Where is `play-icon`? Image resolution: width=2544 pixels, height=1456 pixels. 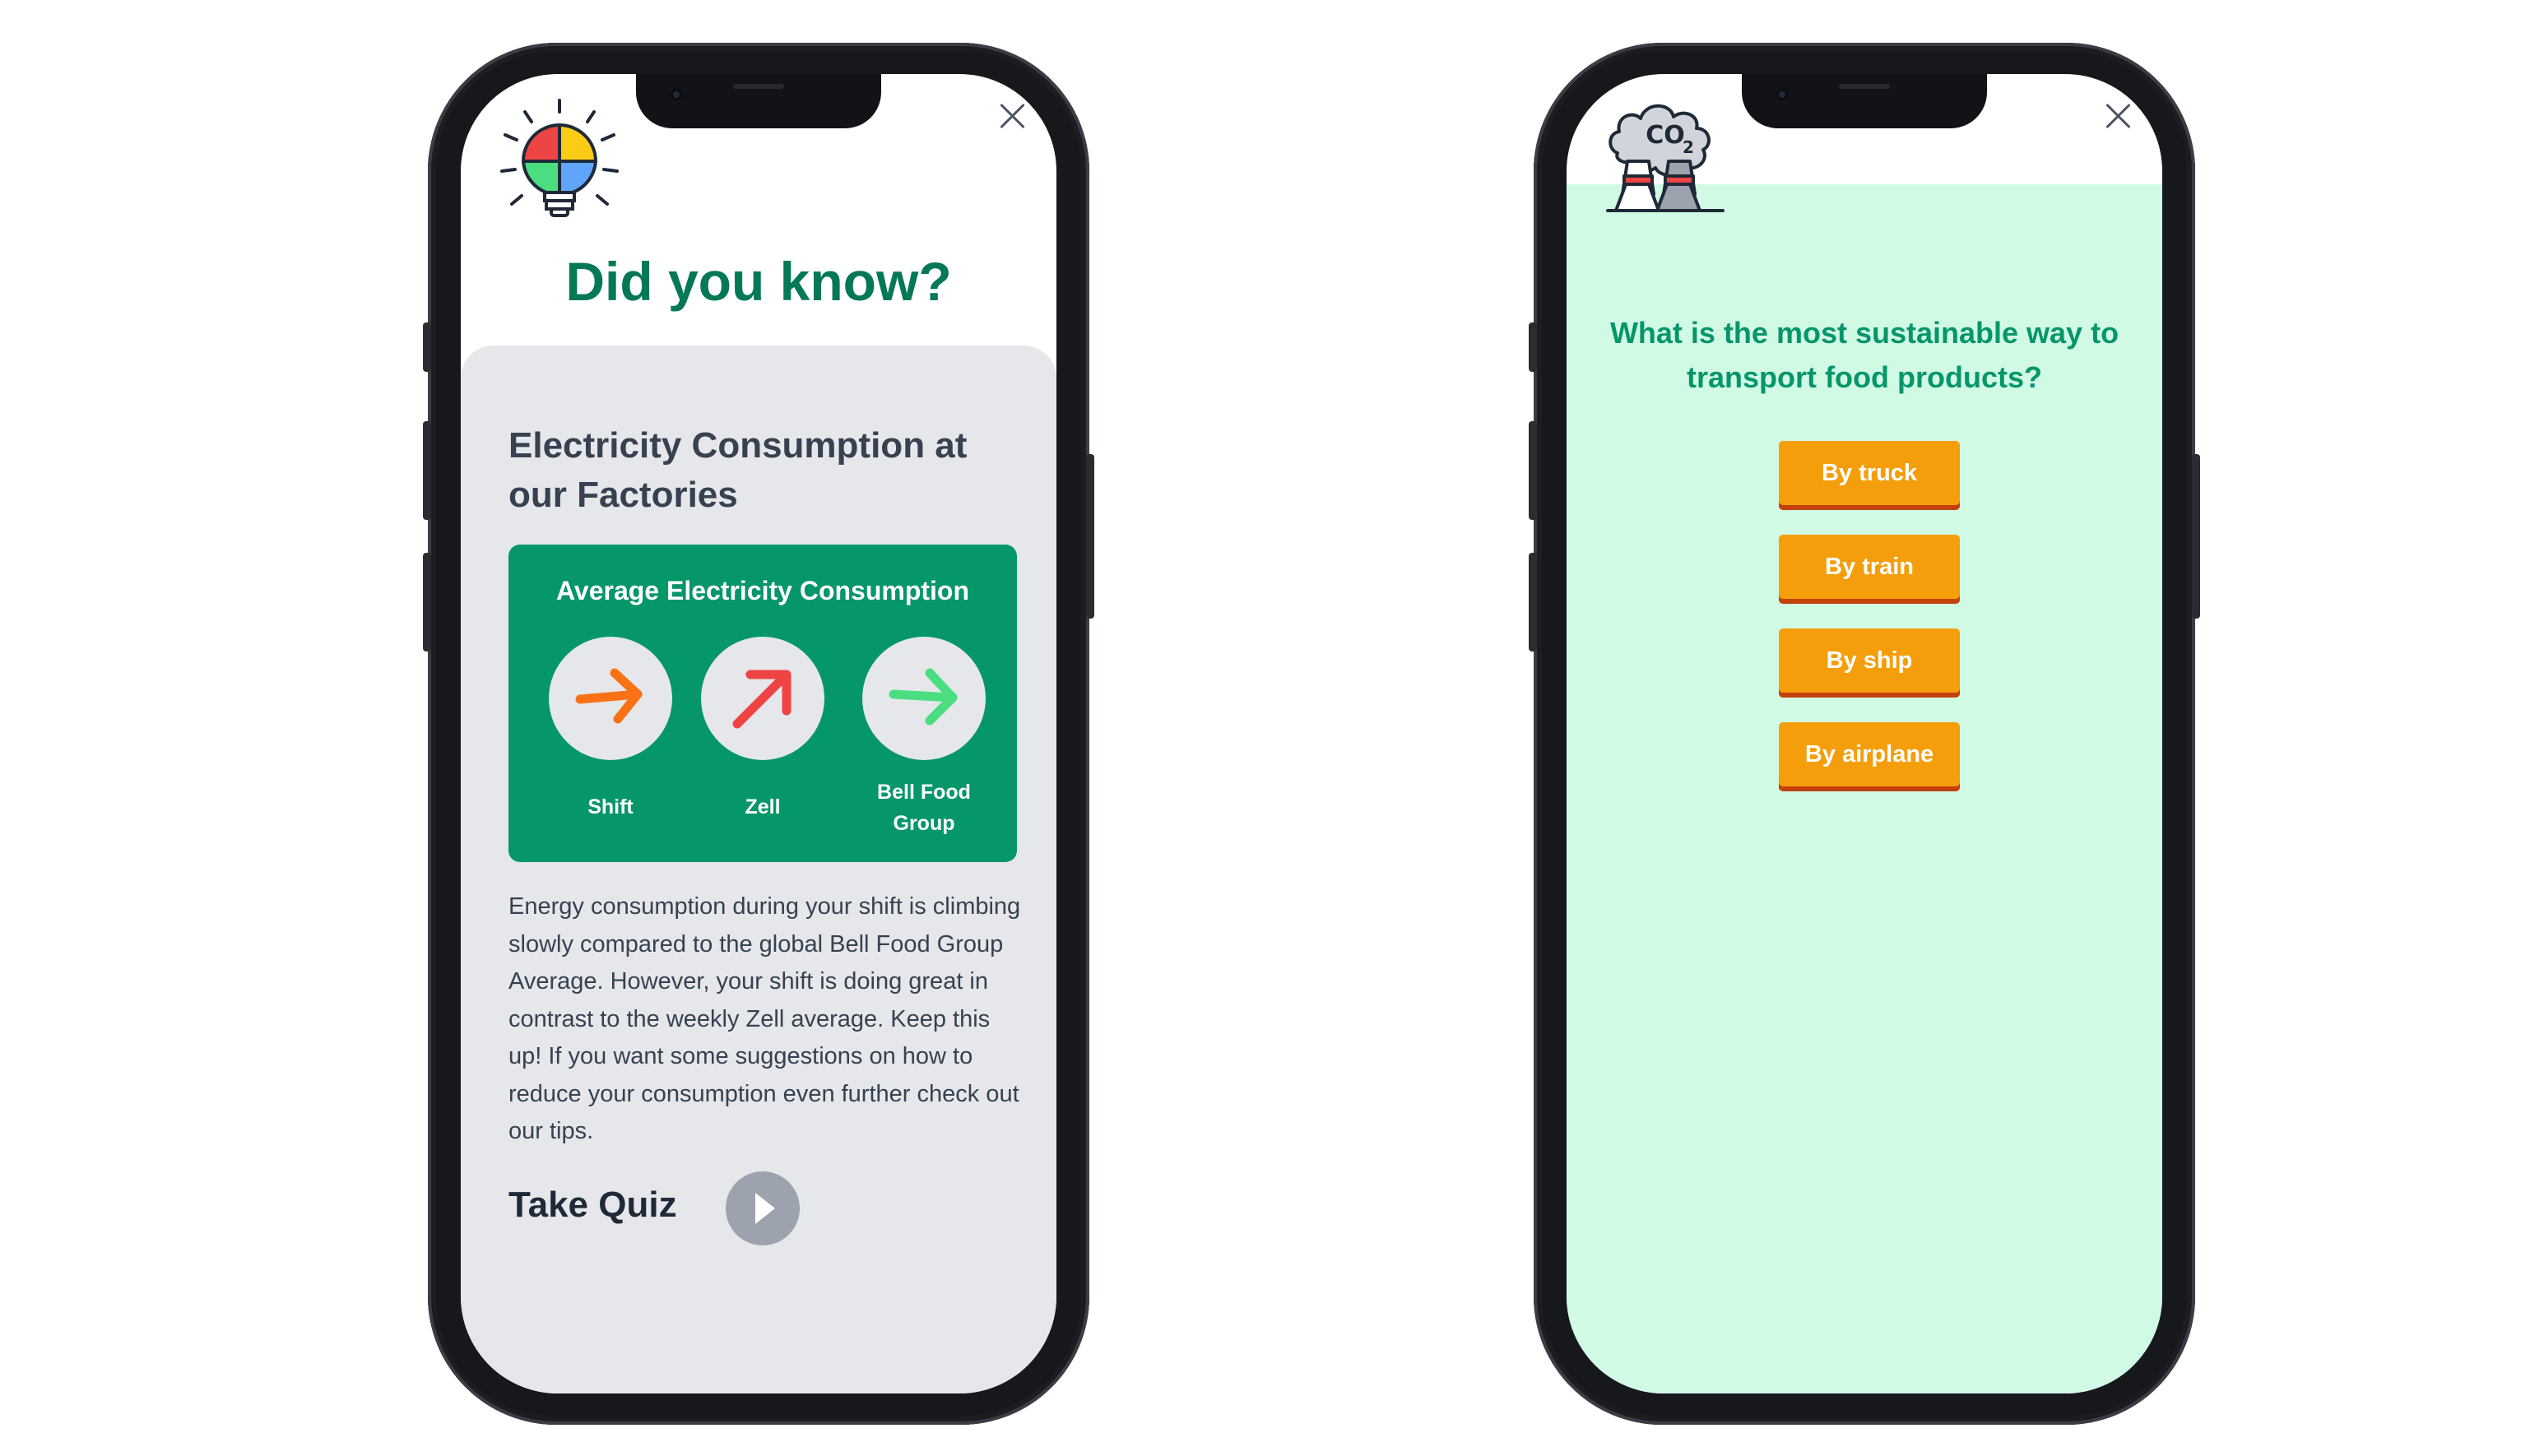
play-icon is located at coordinates (763, 1208).